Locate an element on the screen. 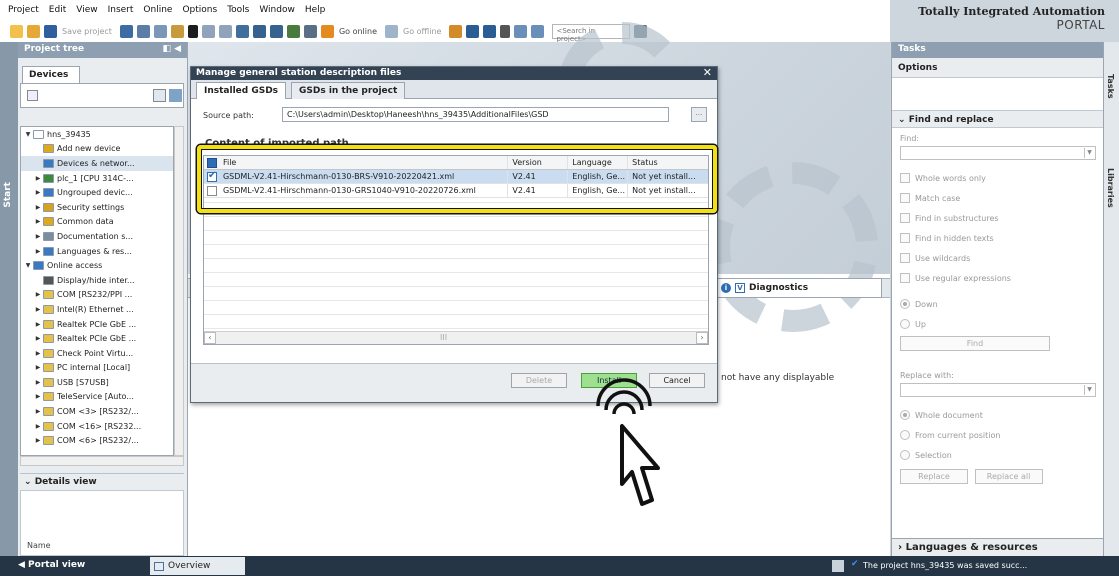 The width and height of the screenshot is (1119, 576). open-project-icon is located at coordinates (33, 31).